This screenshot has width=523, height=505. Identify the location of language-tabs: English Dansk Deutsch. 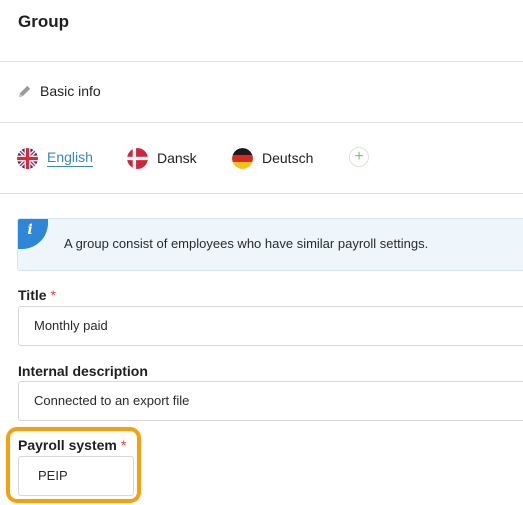
(261, 158).